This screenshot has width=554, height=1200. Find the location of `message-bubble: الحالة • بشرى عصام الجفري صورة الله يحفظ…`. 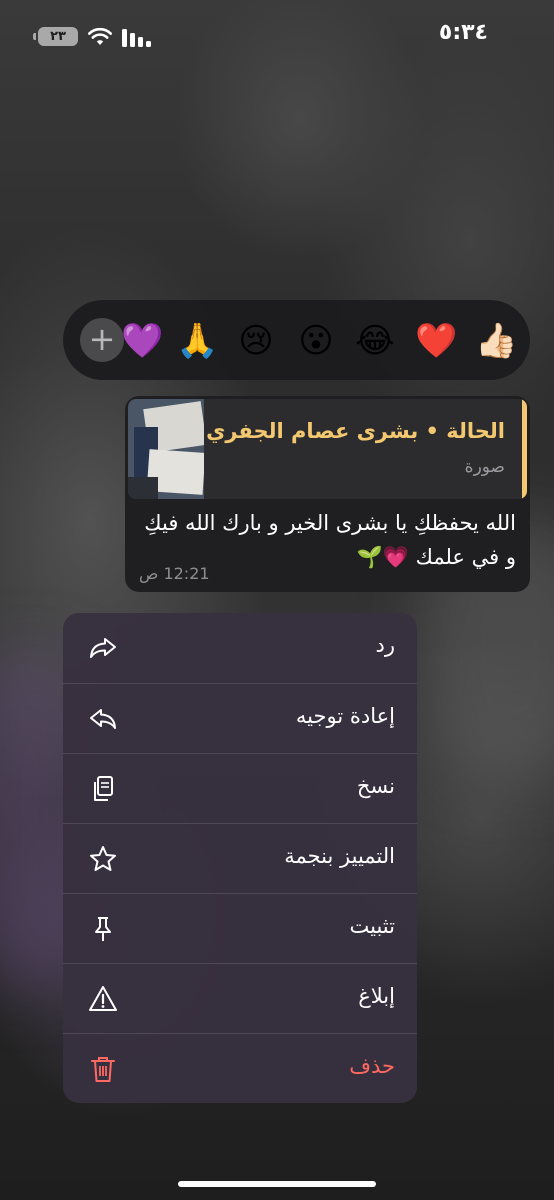

message-bubble: الحالة • بشرى عصام الجفري صورة الله يحفظ… is located at coordinates (327, 494).